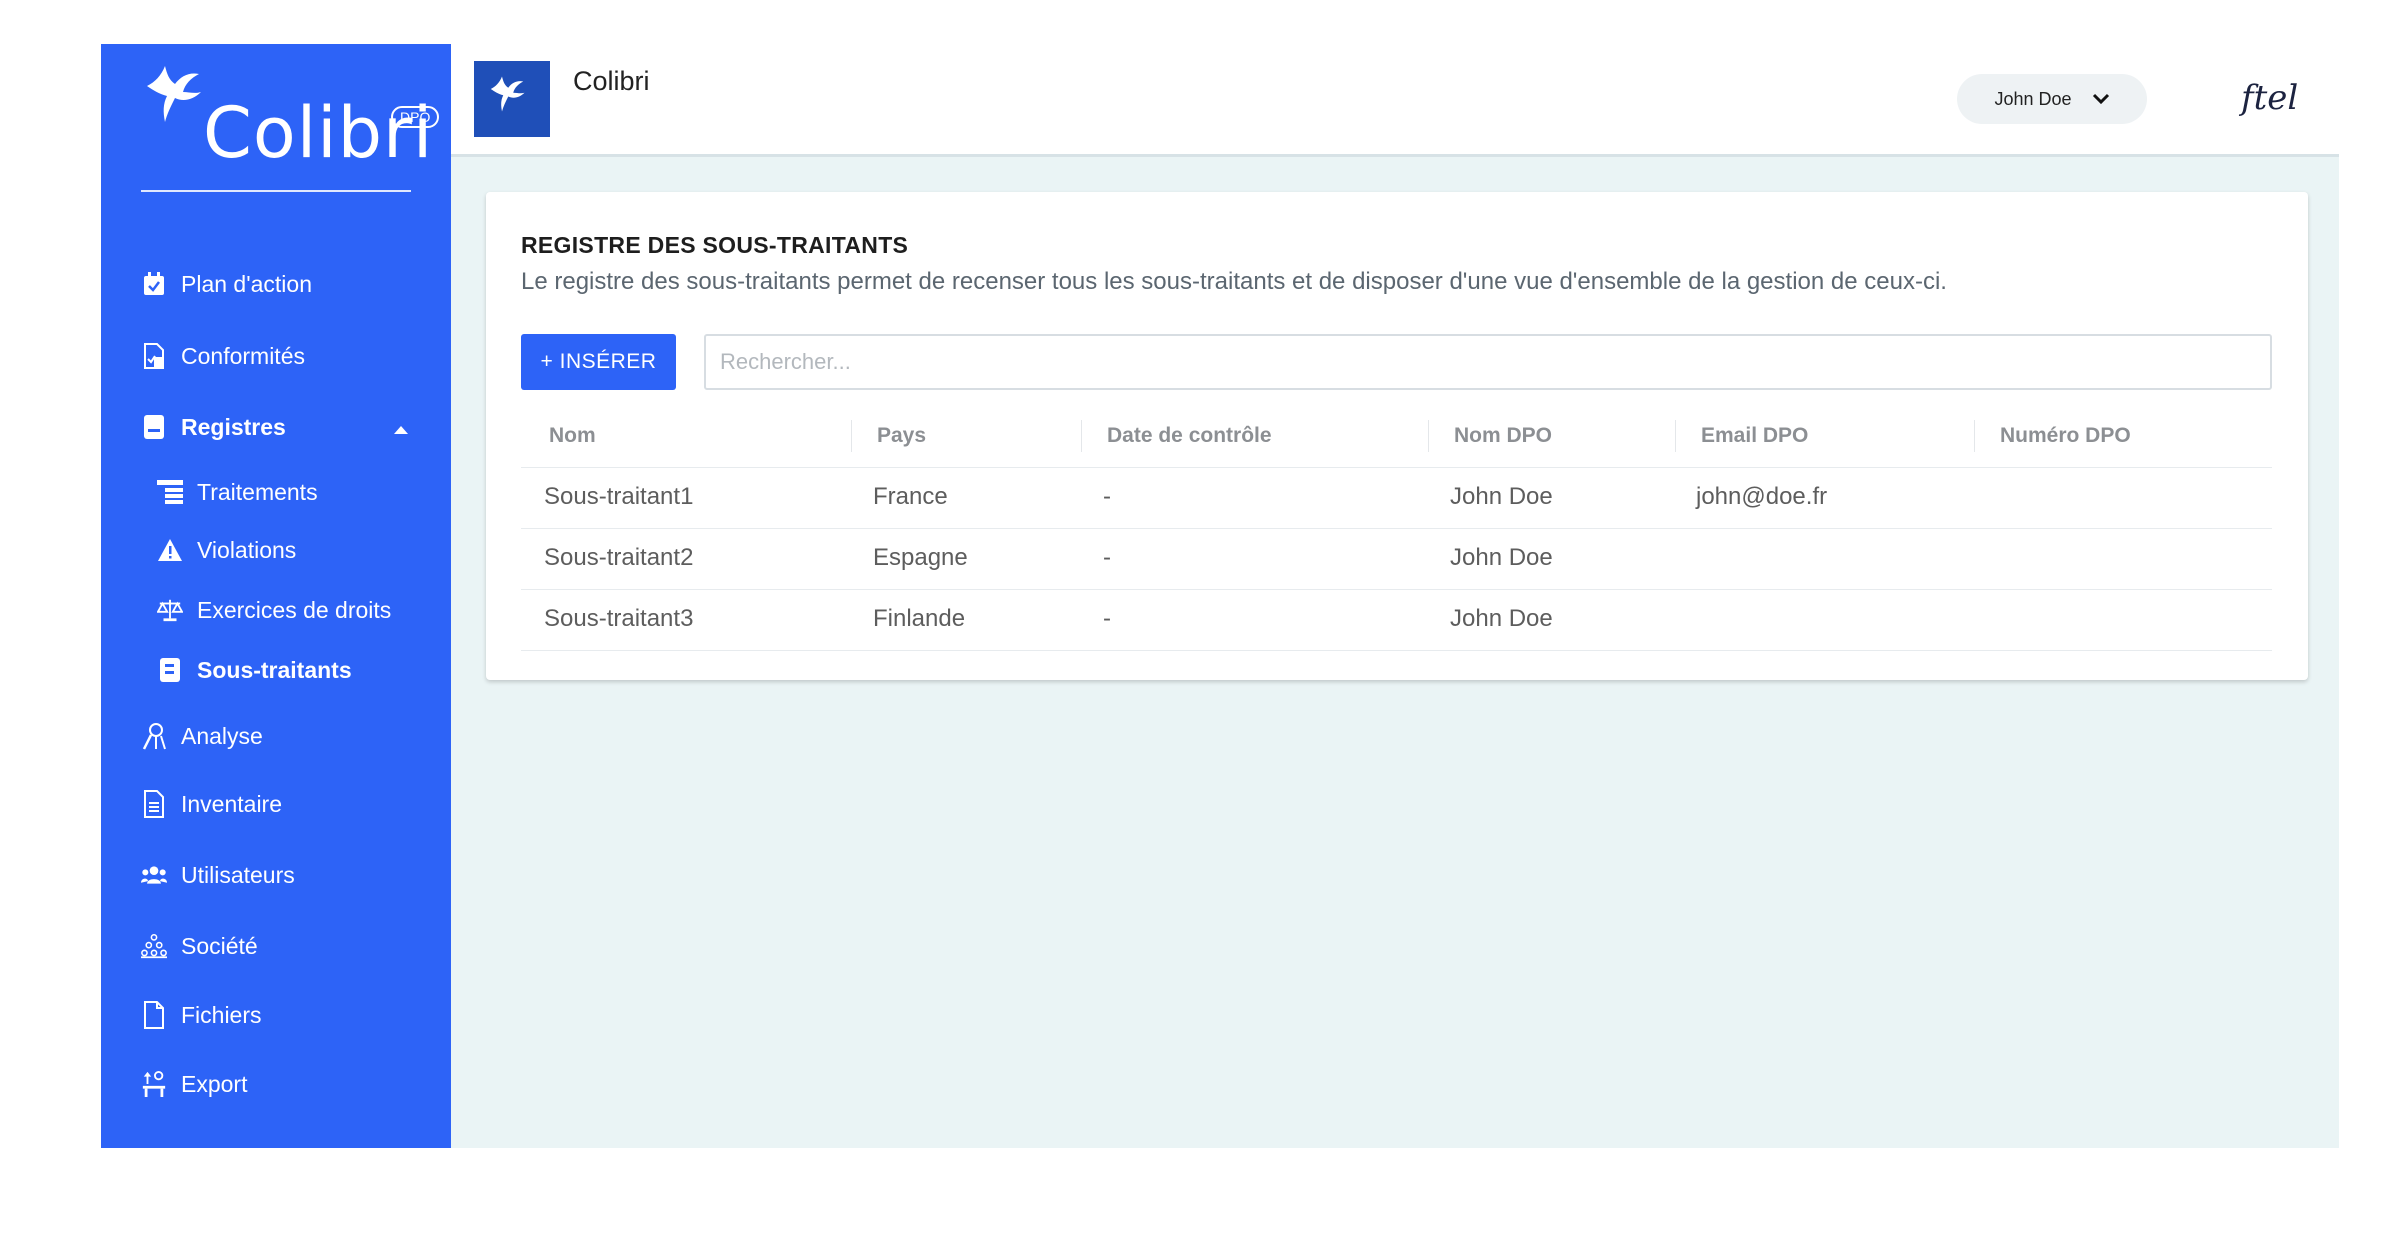  I want to click on sidebar-item-label: Export, so click(214, 1083).